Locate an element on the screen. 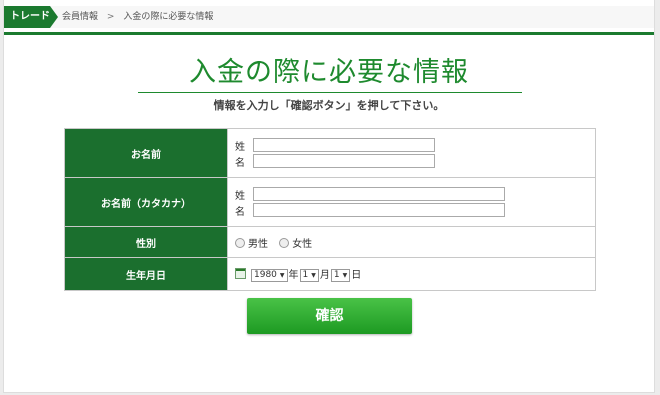 This screenshot has width=660, height=395. gender-label: 性別 is located at coordinates (146, 242).